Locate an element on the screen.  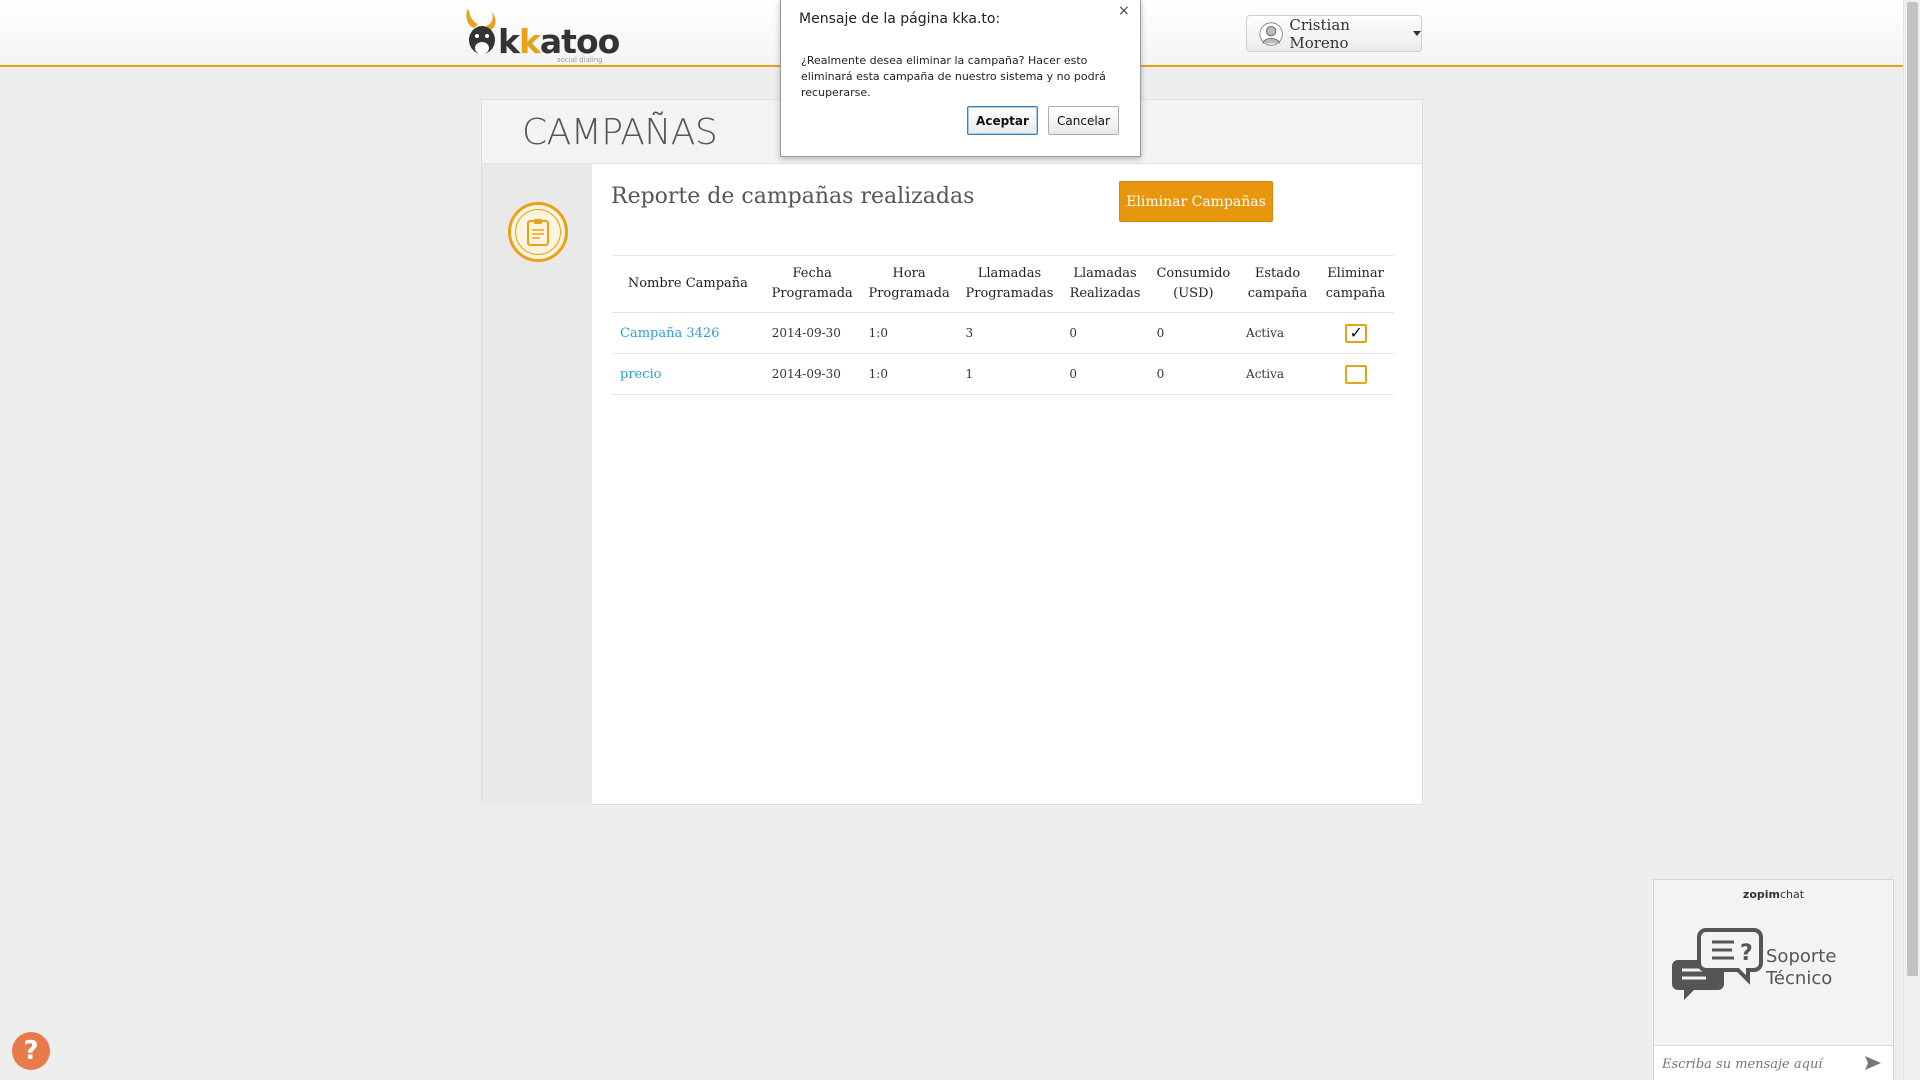
campaign-link: Campaña 3426 is located at coordinates (669, 333).